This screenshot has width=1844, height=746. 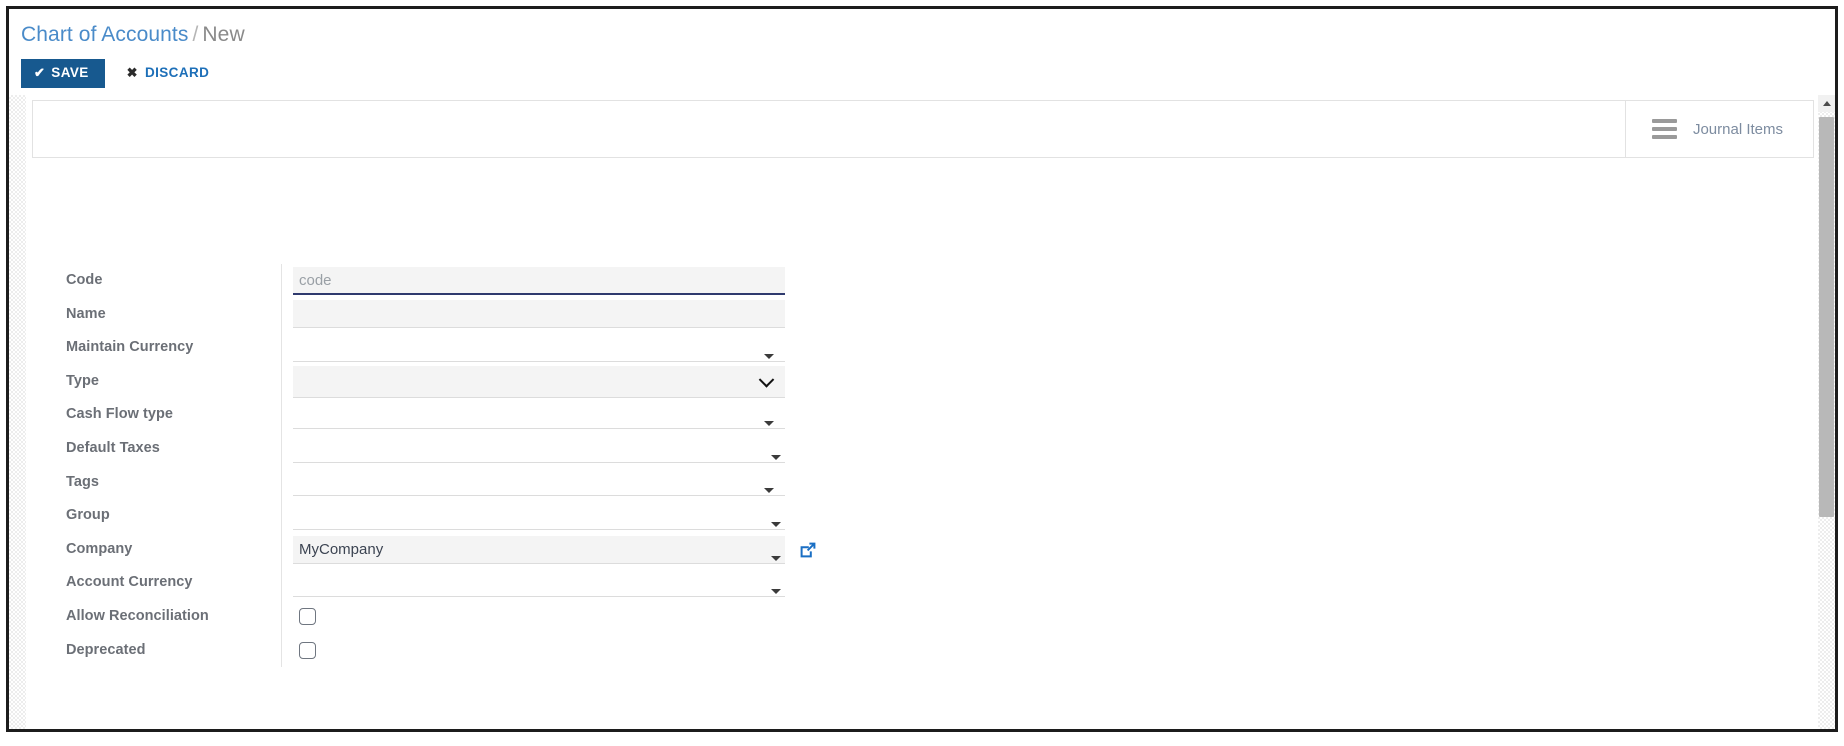 I want to click on chevron-down-icon, so click(x=766, y=379).